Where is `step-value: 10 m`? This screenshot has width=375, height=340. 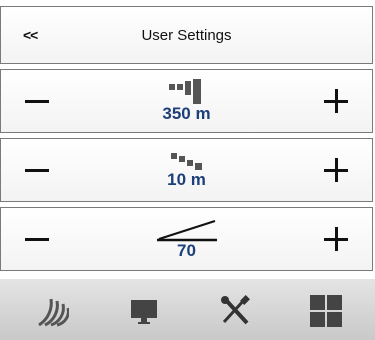 step-value: 10 m is located at coordinates (186, 179).